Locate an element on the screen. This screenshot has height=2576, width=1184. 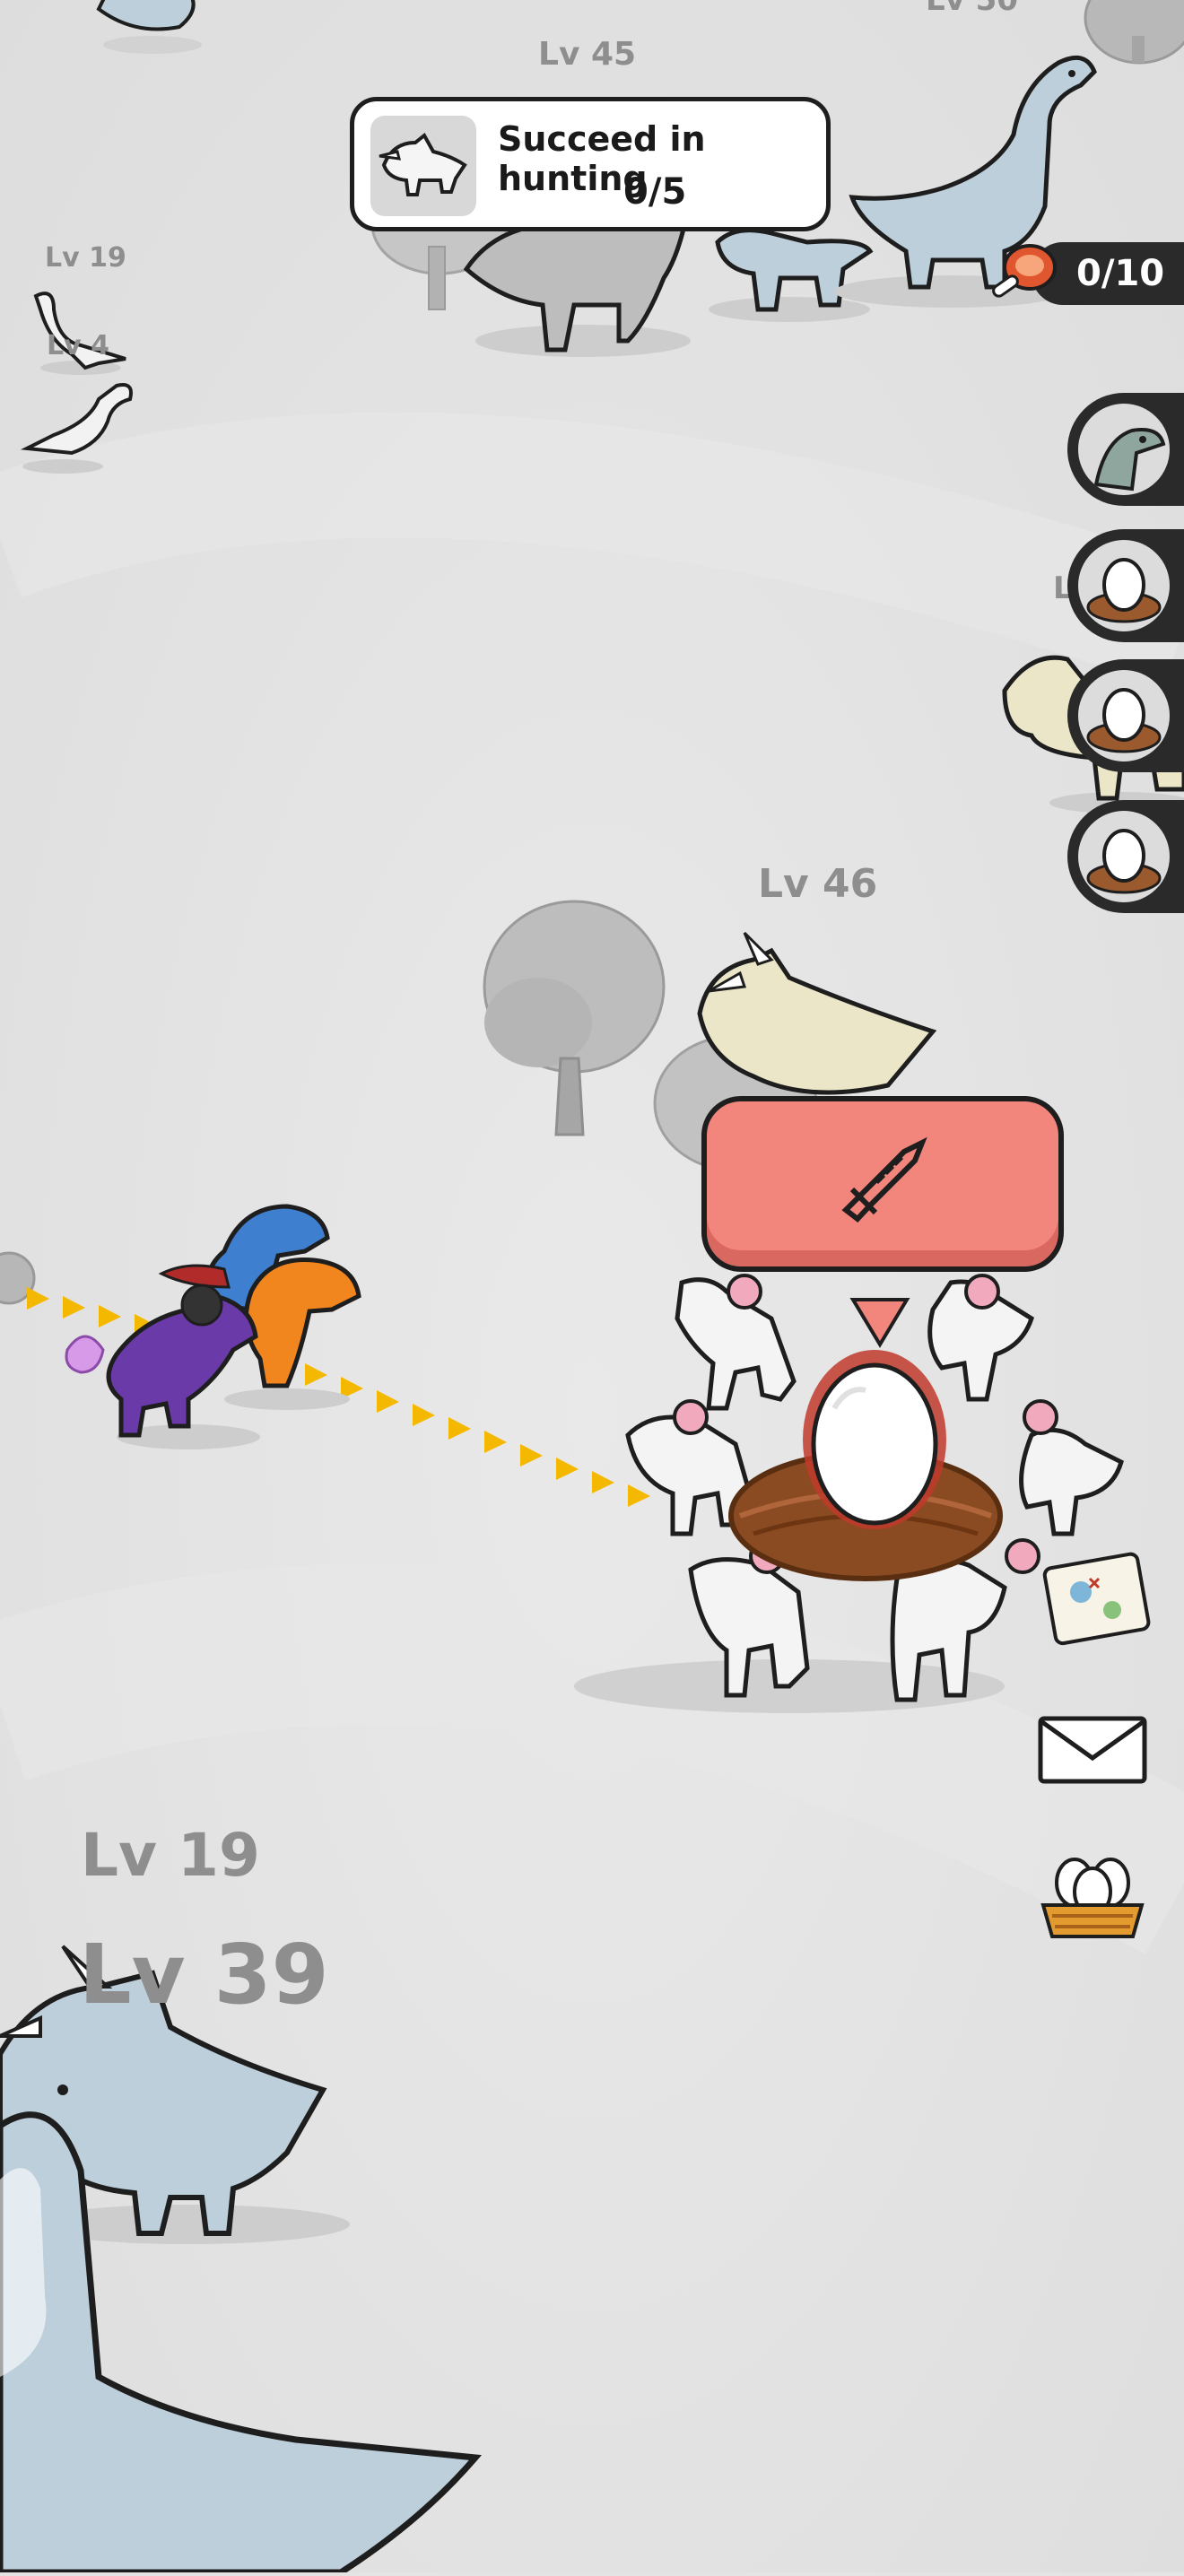
triceratops-icon is located at coordinates (423, 164).